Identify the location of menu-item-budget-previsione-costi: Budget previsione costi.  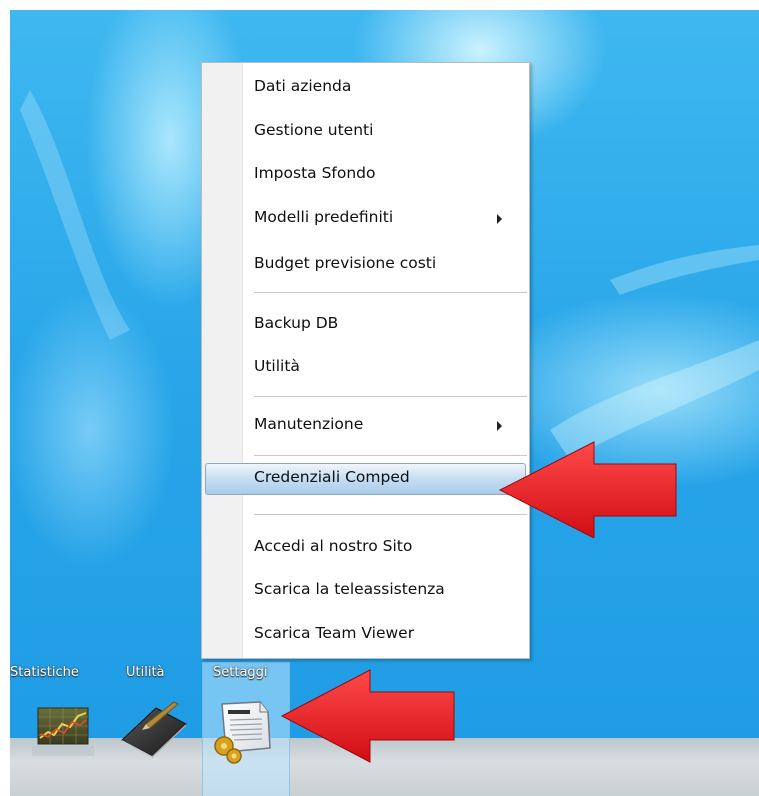
(345, 263).